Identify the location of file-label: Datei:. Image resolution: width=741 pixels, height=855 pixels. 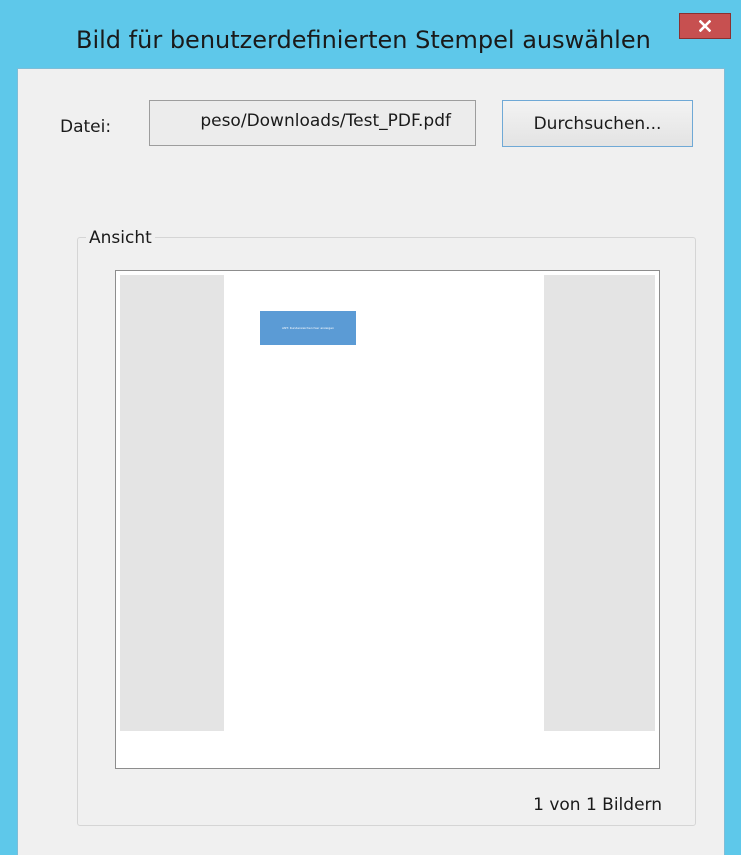
(86, 127).